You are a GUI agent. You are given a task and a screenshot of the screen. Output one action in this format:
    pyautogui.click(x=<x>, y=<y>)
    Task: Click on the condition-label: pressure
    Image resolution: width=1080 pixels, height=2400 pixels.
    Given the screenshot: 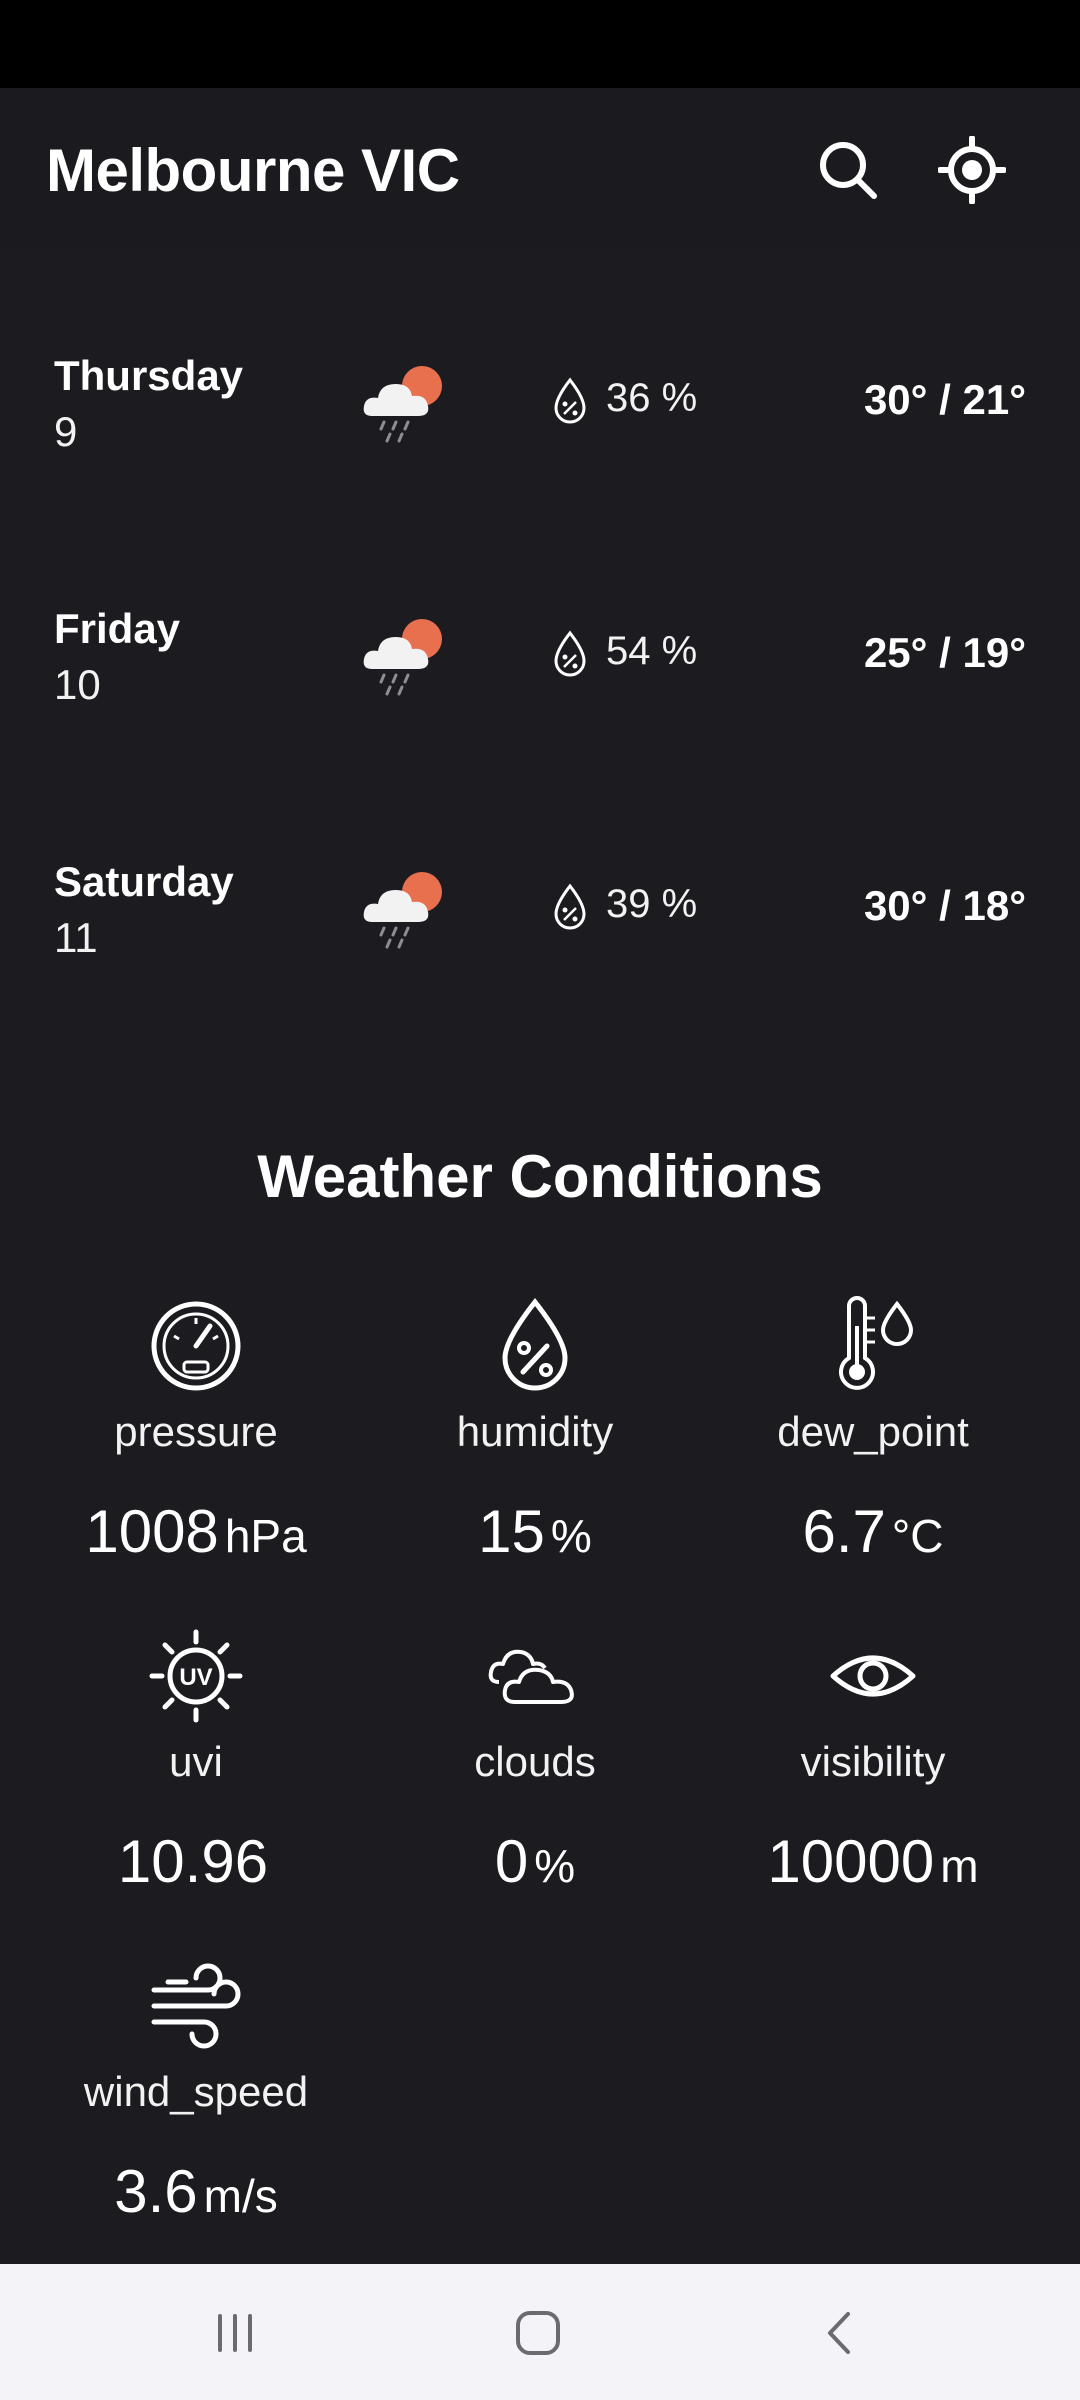 What is the action you would take?
    pyautogui.click(x=196, y=1431)
    